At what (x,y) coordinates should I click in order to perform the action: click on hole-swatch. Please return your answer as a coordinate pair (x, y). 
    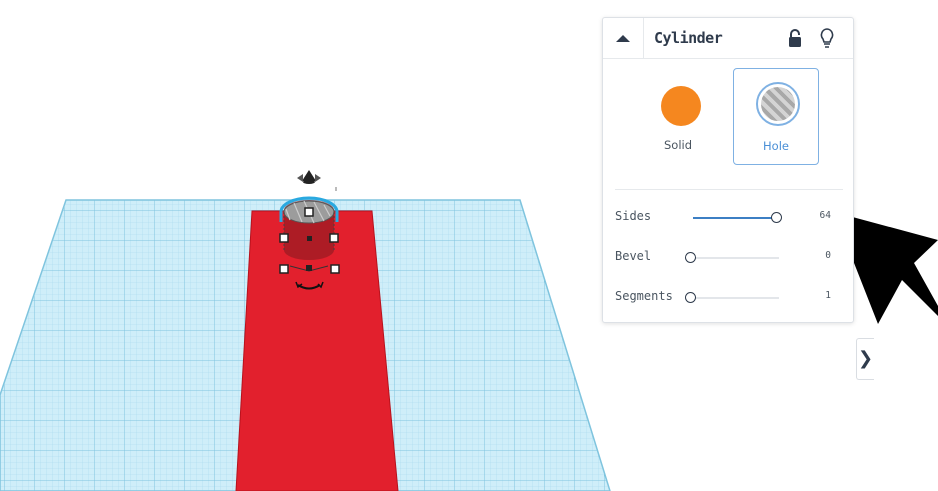
    Looking at the image, I should click on (778, 104).